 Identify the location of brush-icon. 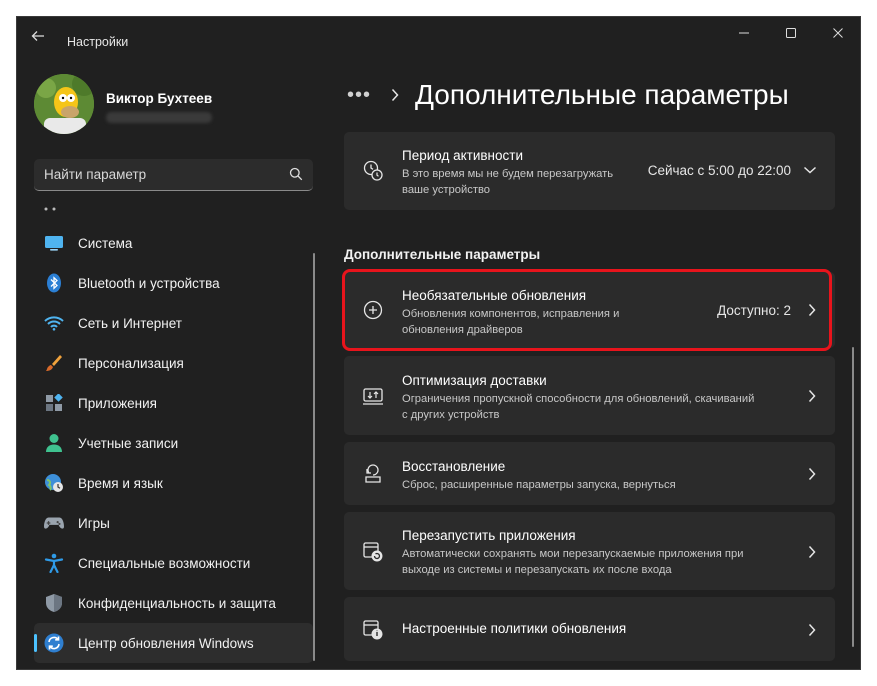
(54, 363).